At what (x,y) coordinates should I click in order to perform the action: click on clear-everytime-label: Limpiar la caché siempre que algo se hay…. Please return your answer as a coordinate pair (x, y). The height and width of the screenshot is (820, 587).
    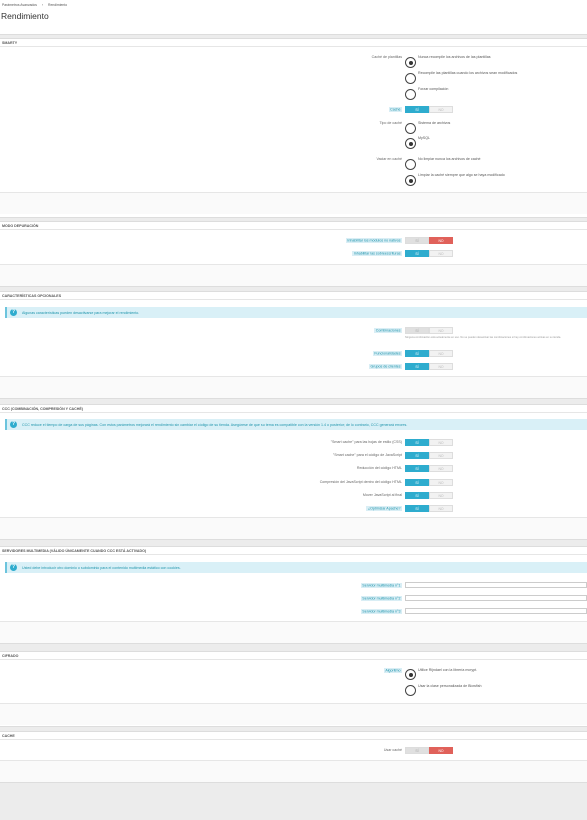
    Looking at the image, I should click on (461, 175).